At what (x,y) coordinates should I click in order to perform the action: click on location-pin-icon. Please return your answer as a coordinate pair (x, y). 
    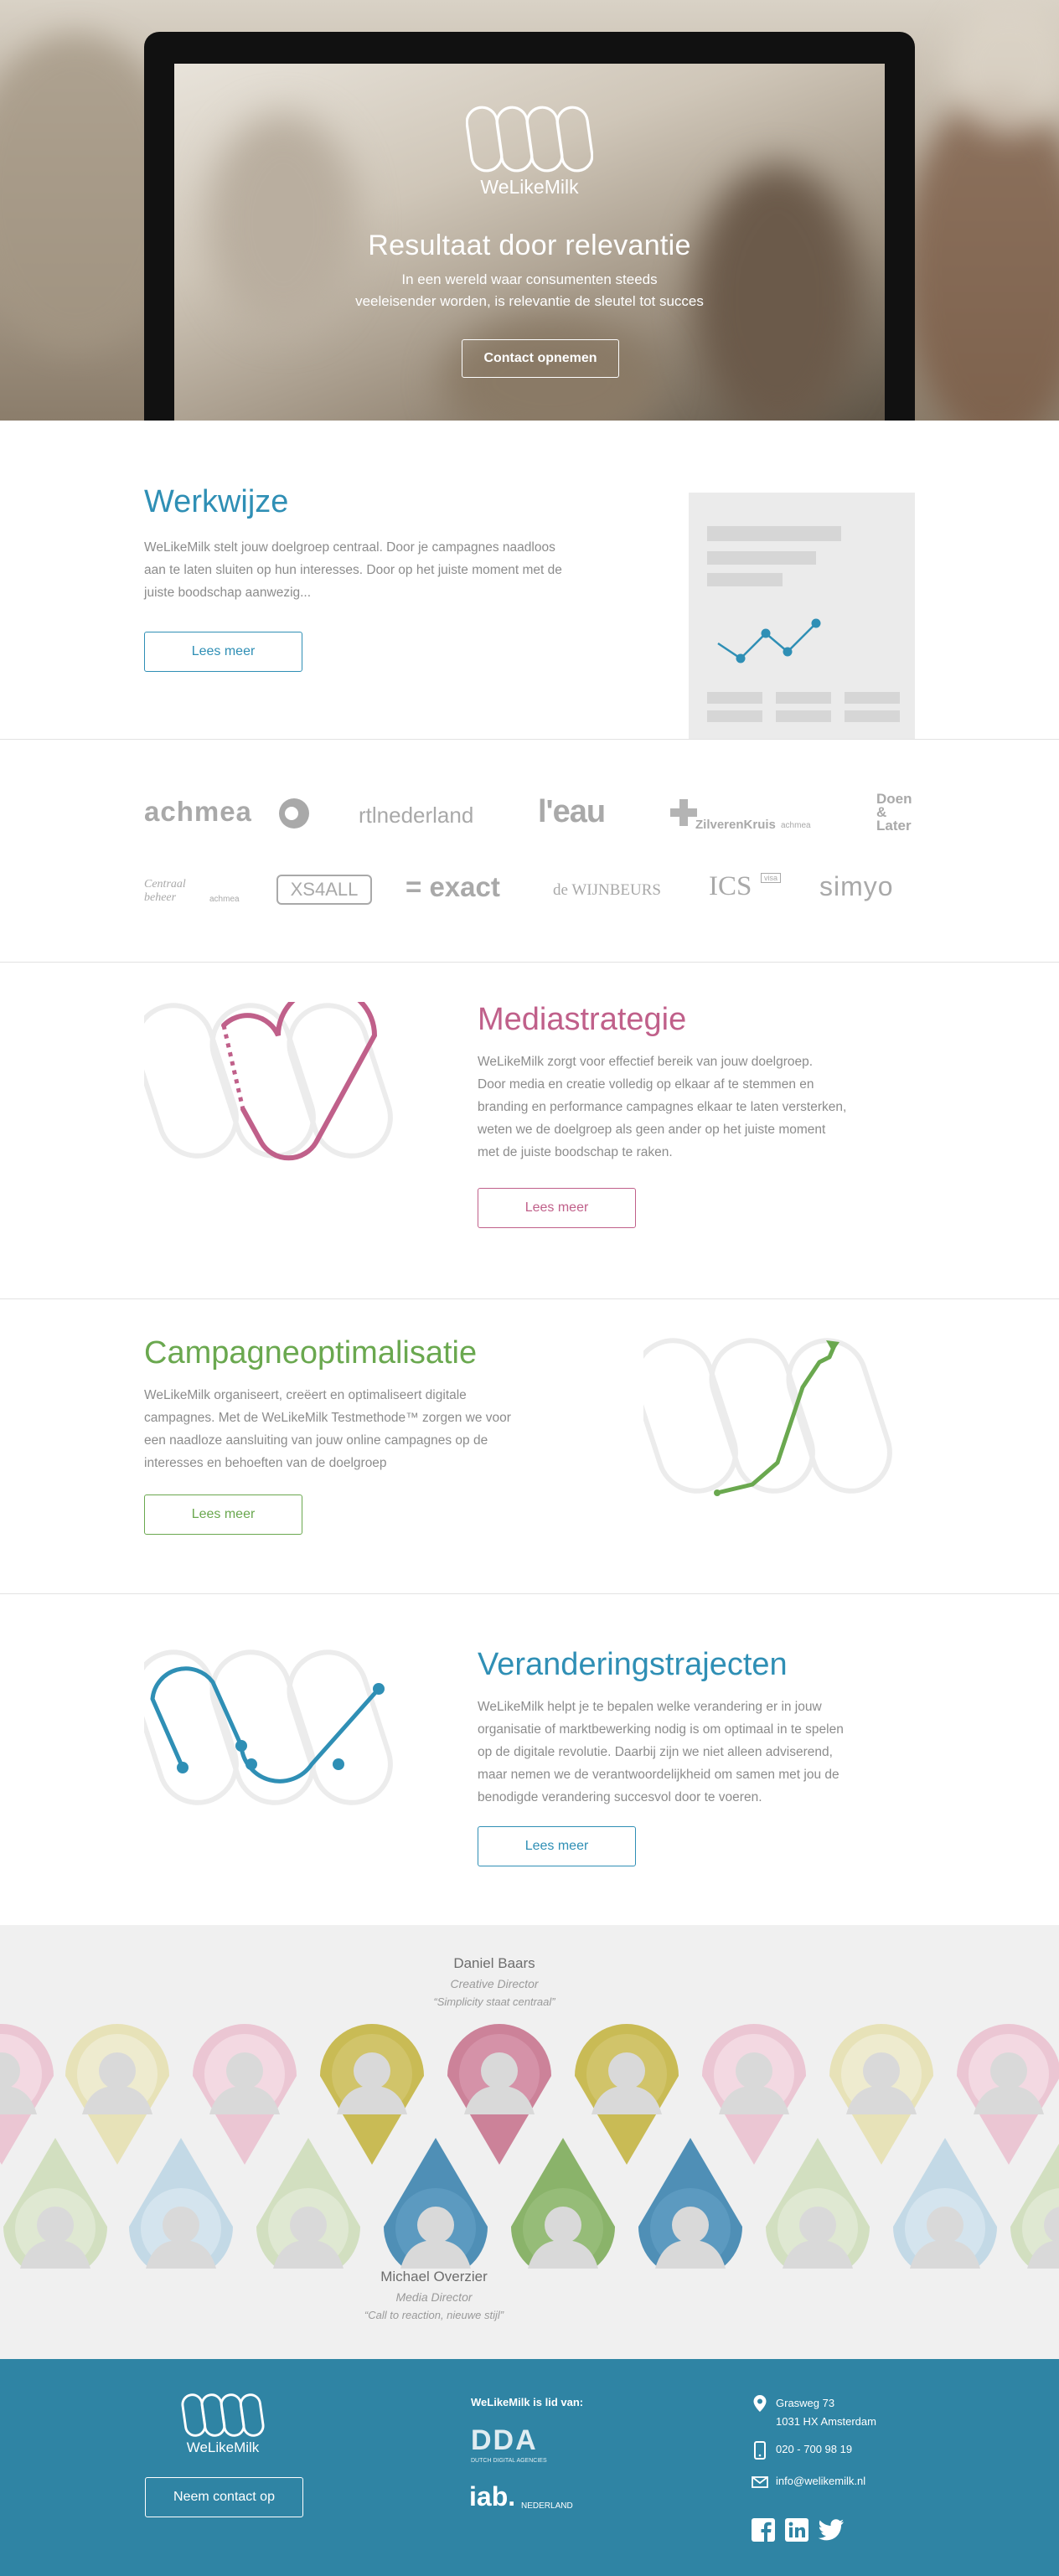
    Looking at the image, I should click on (760, 2403).